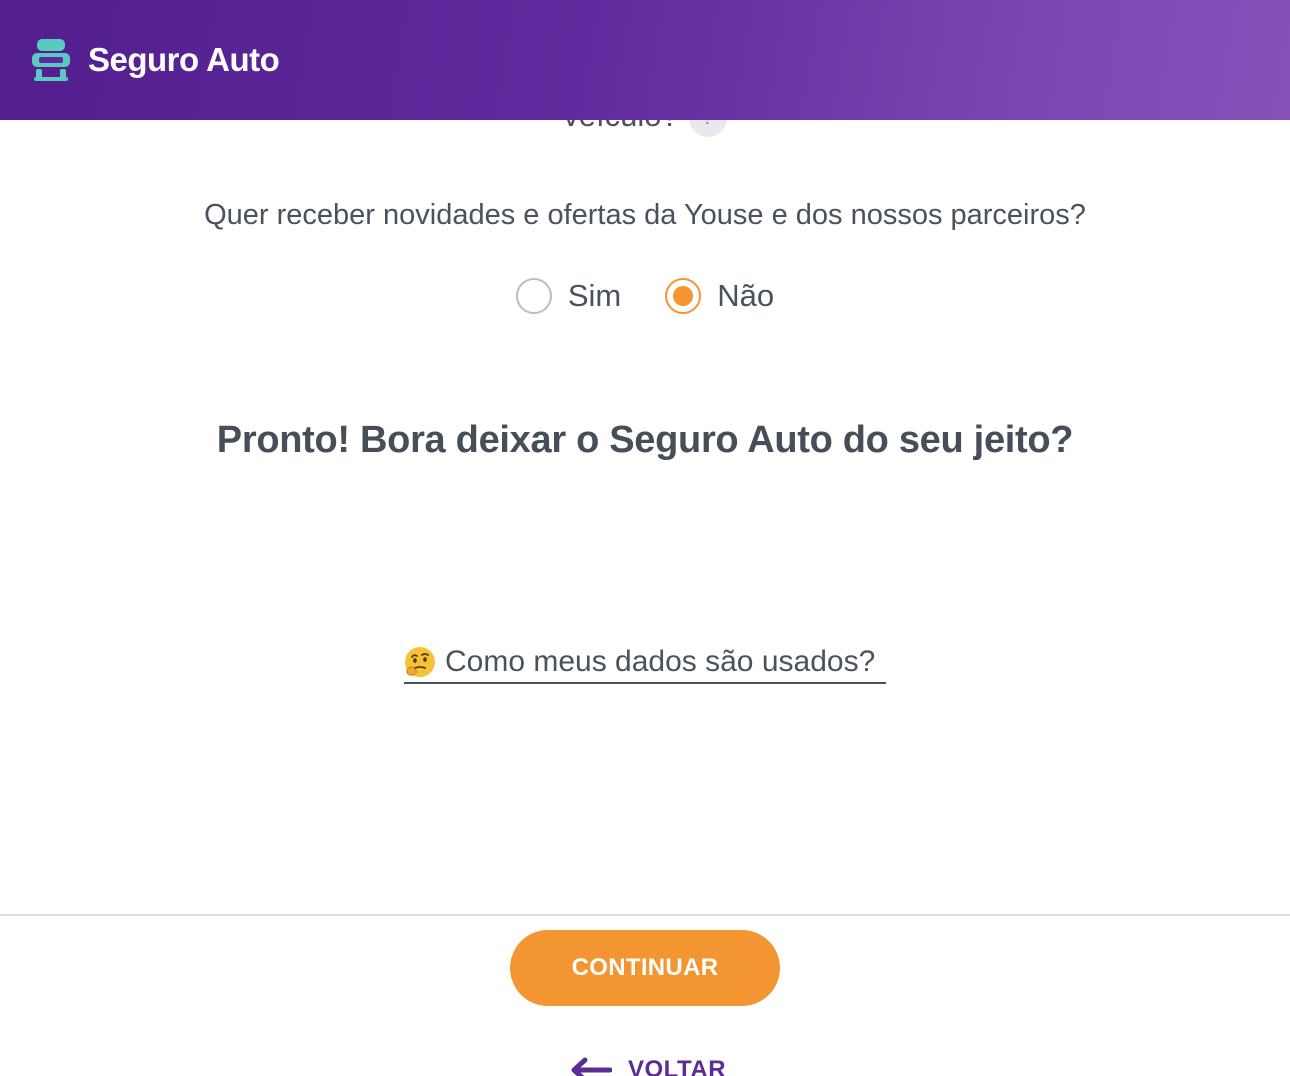  What do you see at coordinates (645, 968) in the screenshot?
I see `continue-button: CONTINUAR` at bounding box center [645, 968].